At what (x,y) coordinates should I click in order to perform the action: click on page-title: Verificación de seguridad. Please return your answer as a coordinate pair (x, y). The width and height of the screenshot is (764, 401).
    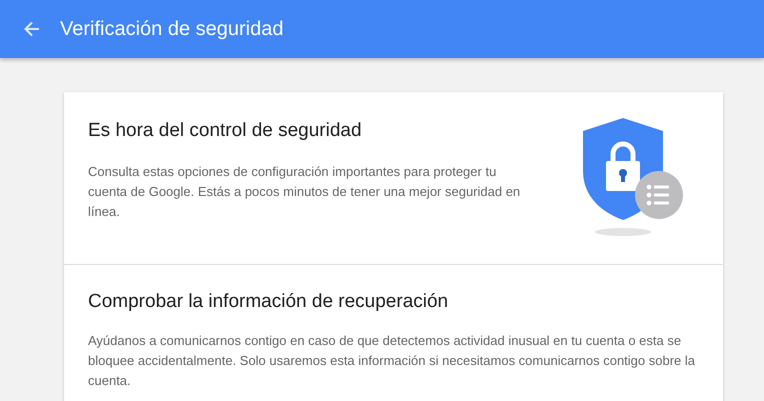
    Looking at the image, I should click on (172, 29).